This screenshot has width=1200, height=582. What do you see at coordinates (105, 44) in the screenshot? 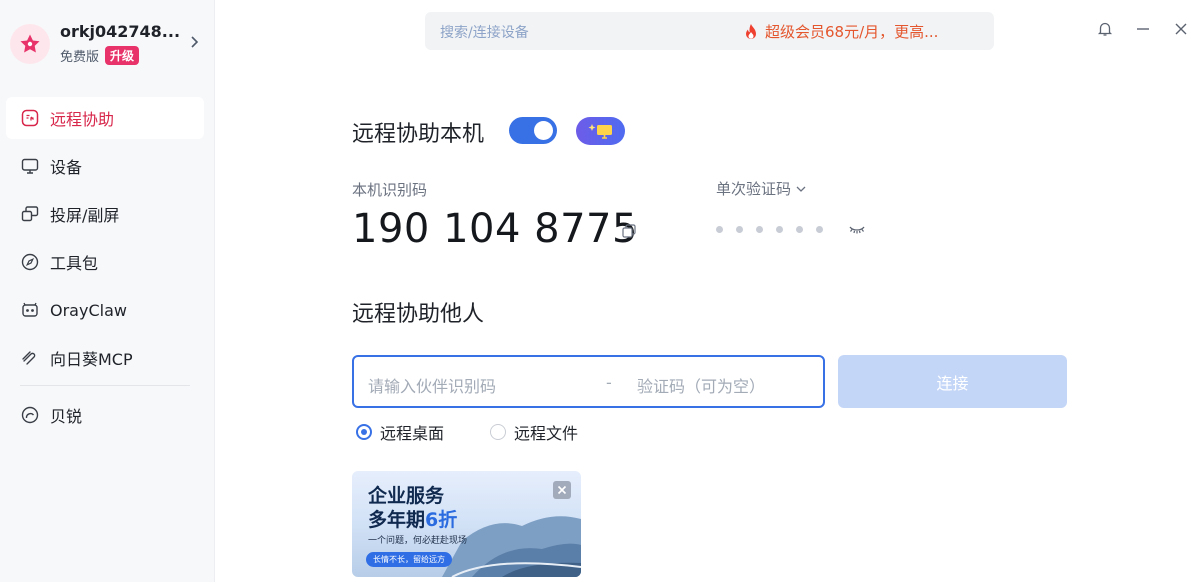
I see `profile-card: orkj042748... 免费版 升级` at bounding box center [105, 44].